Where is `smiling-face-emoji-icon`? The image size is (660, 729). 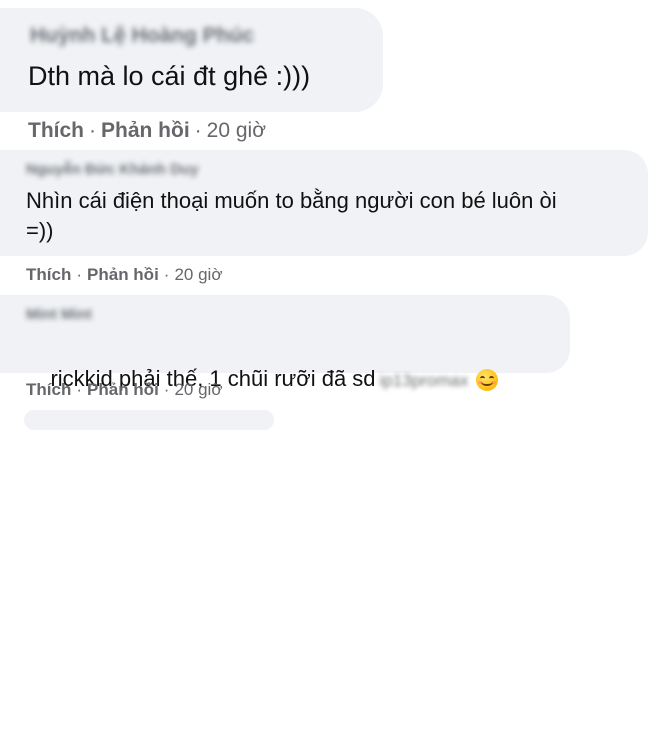 smiling-face-emoji-icon is located at coordinates (487, 380).